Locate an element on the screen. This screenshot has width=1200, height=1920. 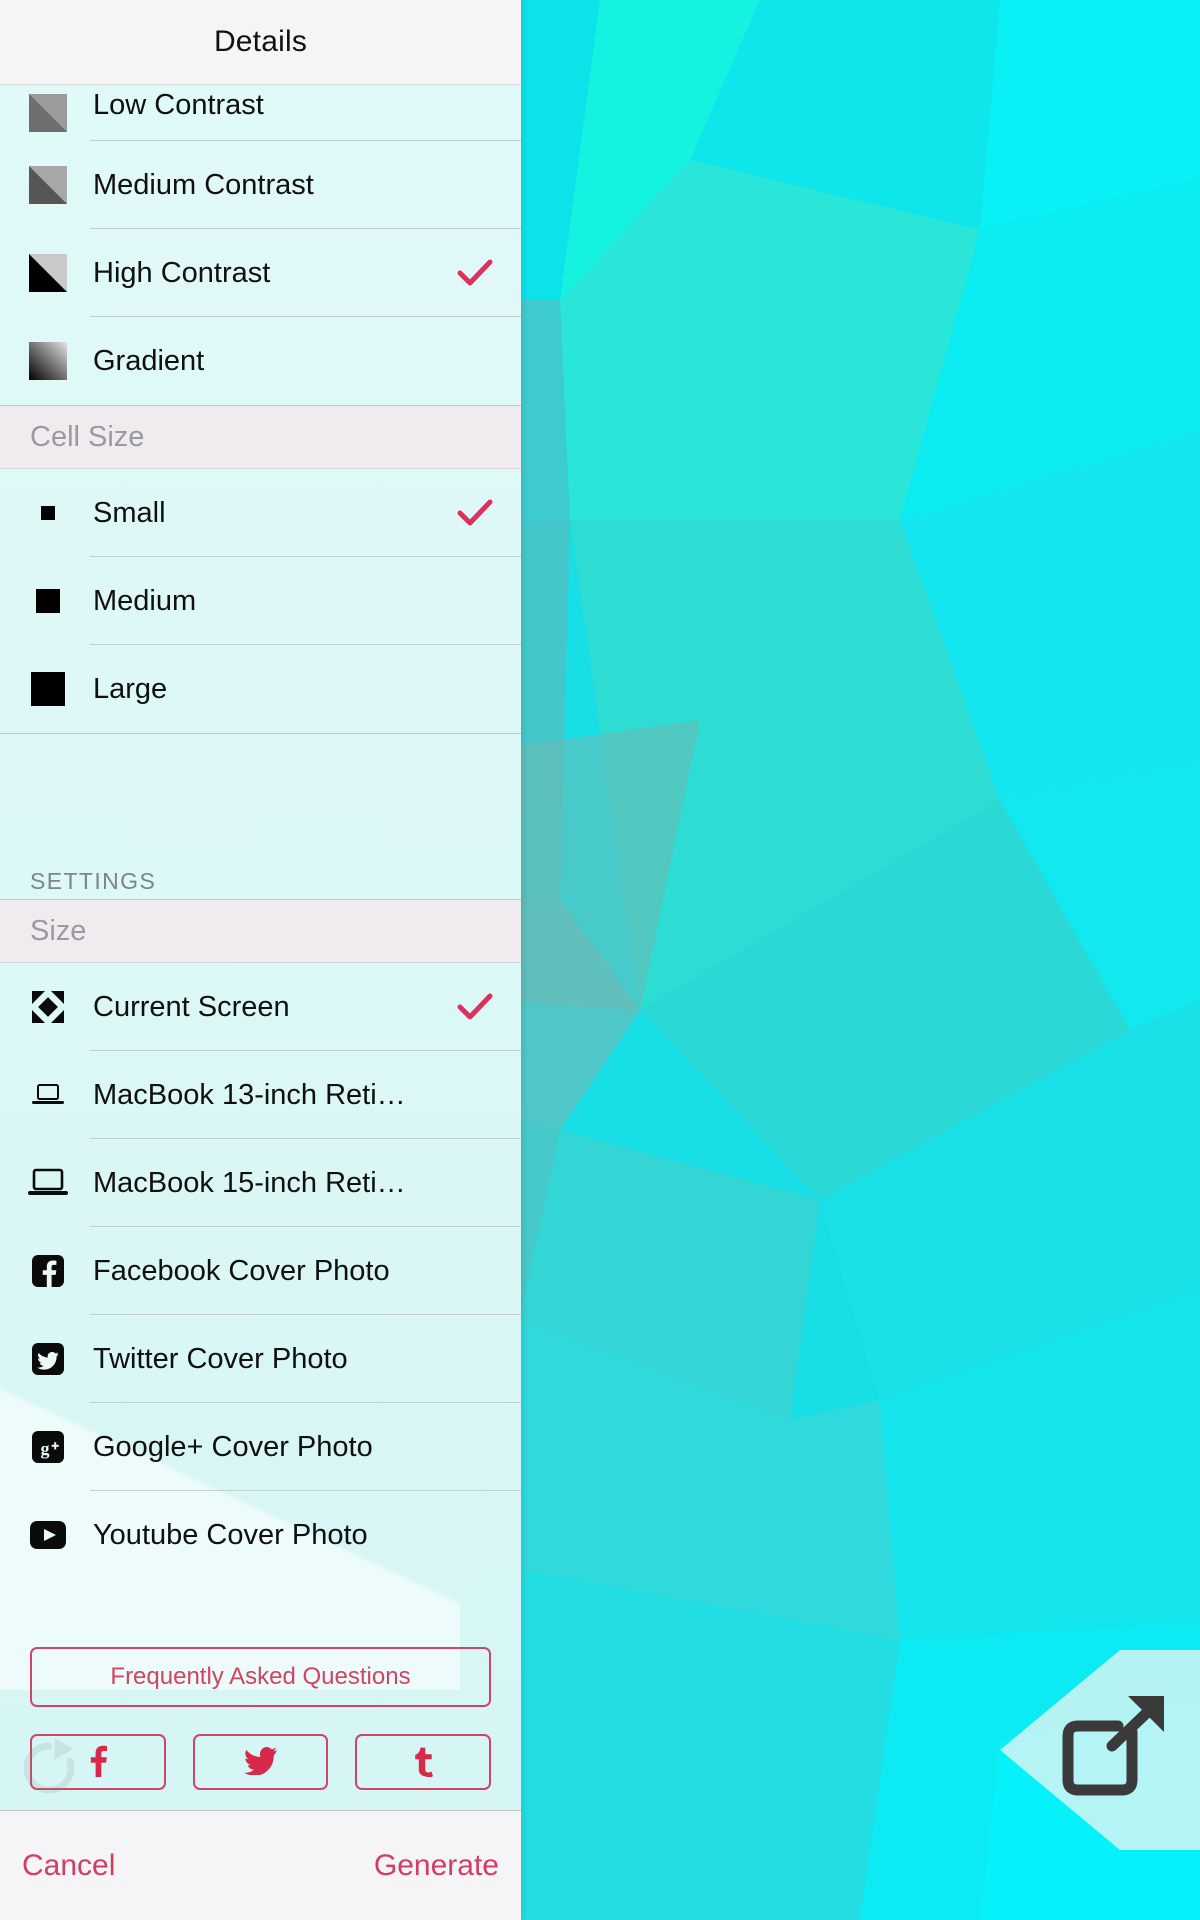
laptop-large-icon is located at coordinates (48, 1183).